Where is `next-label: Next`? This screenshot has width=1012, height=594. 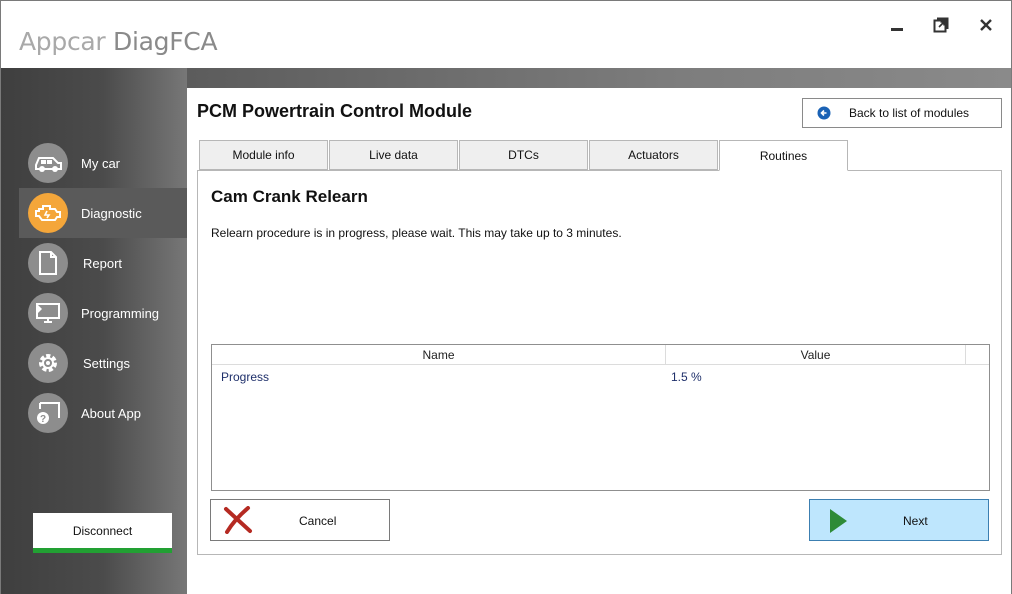 next-label: Next is located at coordinates (915, 521).